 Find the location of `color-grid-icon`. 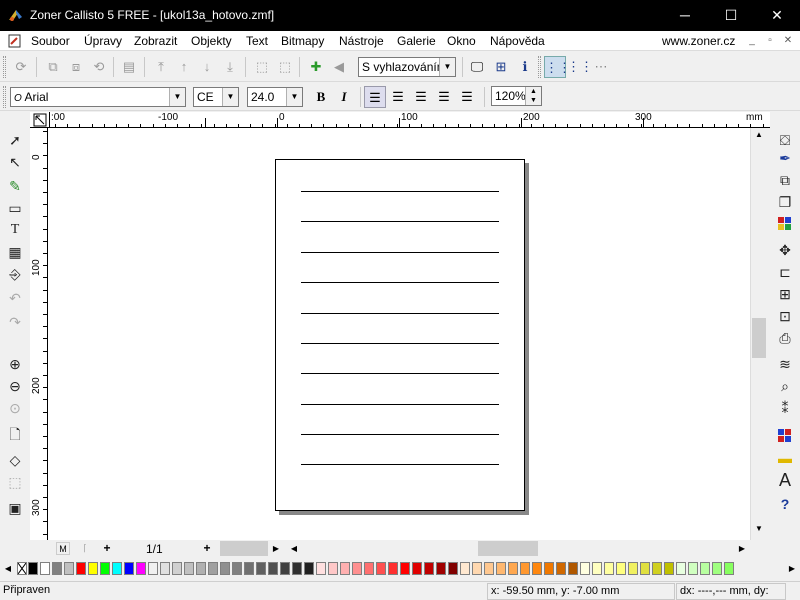

color-grid-icon is located at coordinates (785, 224).